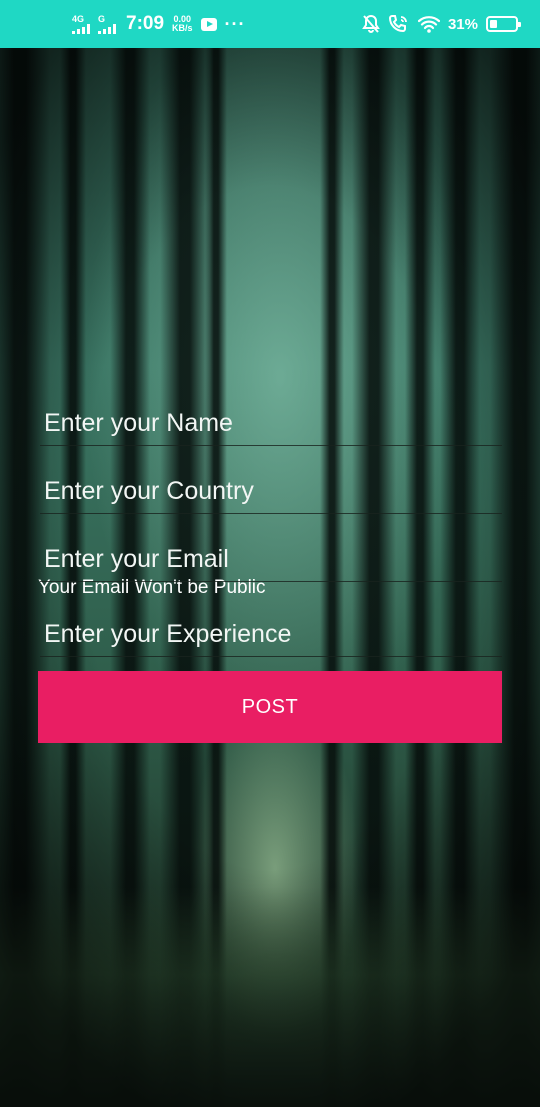 This screenshot has height=1107, width=540. I want to click on country-field-container, so click(270, 502).